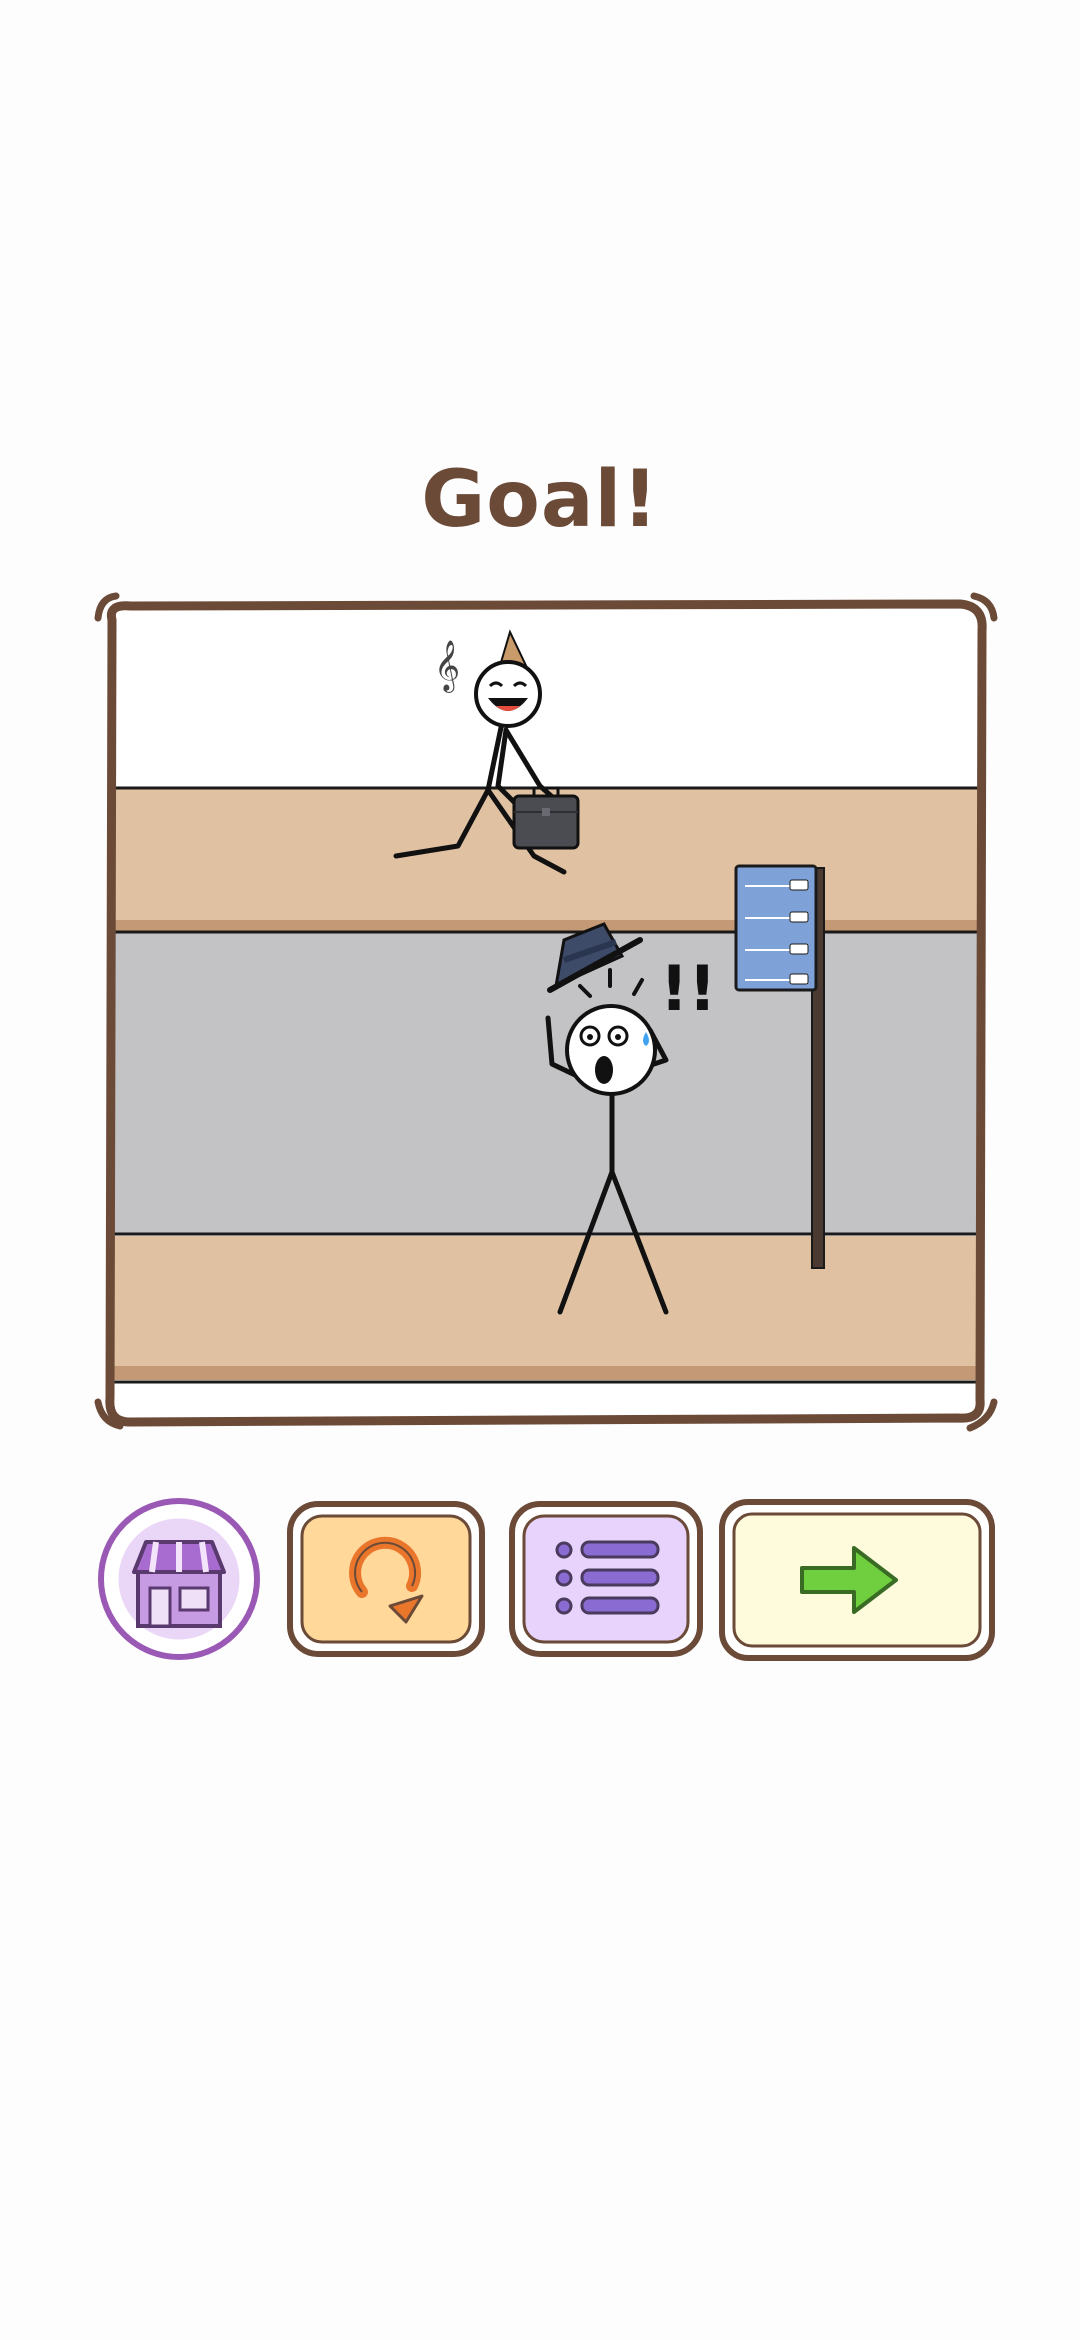  What do you see at coordinates (386, 1579) in the screenshot?
I see `restart-button` at bounding box center [386, 1579].